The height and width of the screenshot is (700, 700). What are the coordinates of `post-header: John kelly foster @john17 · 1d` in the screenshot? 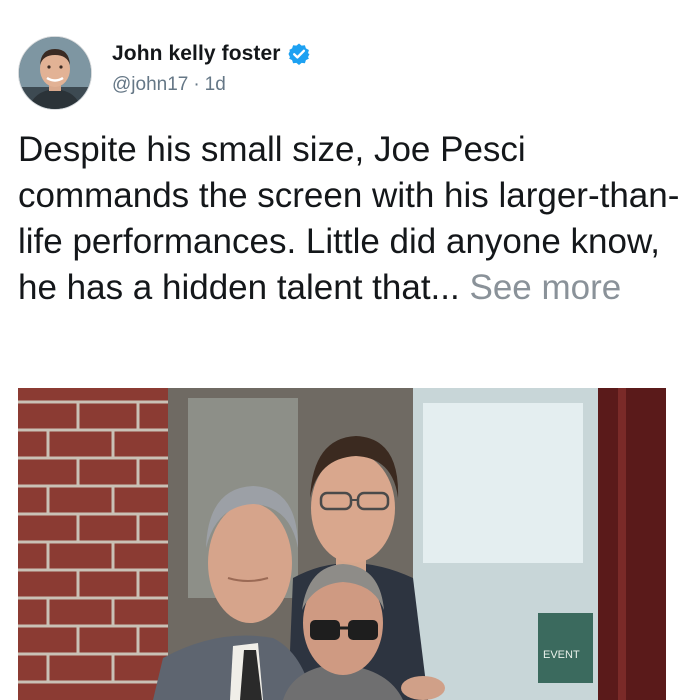 It's located at (348, 74).